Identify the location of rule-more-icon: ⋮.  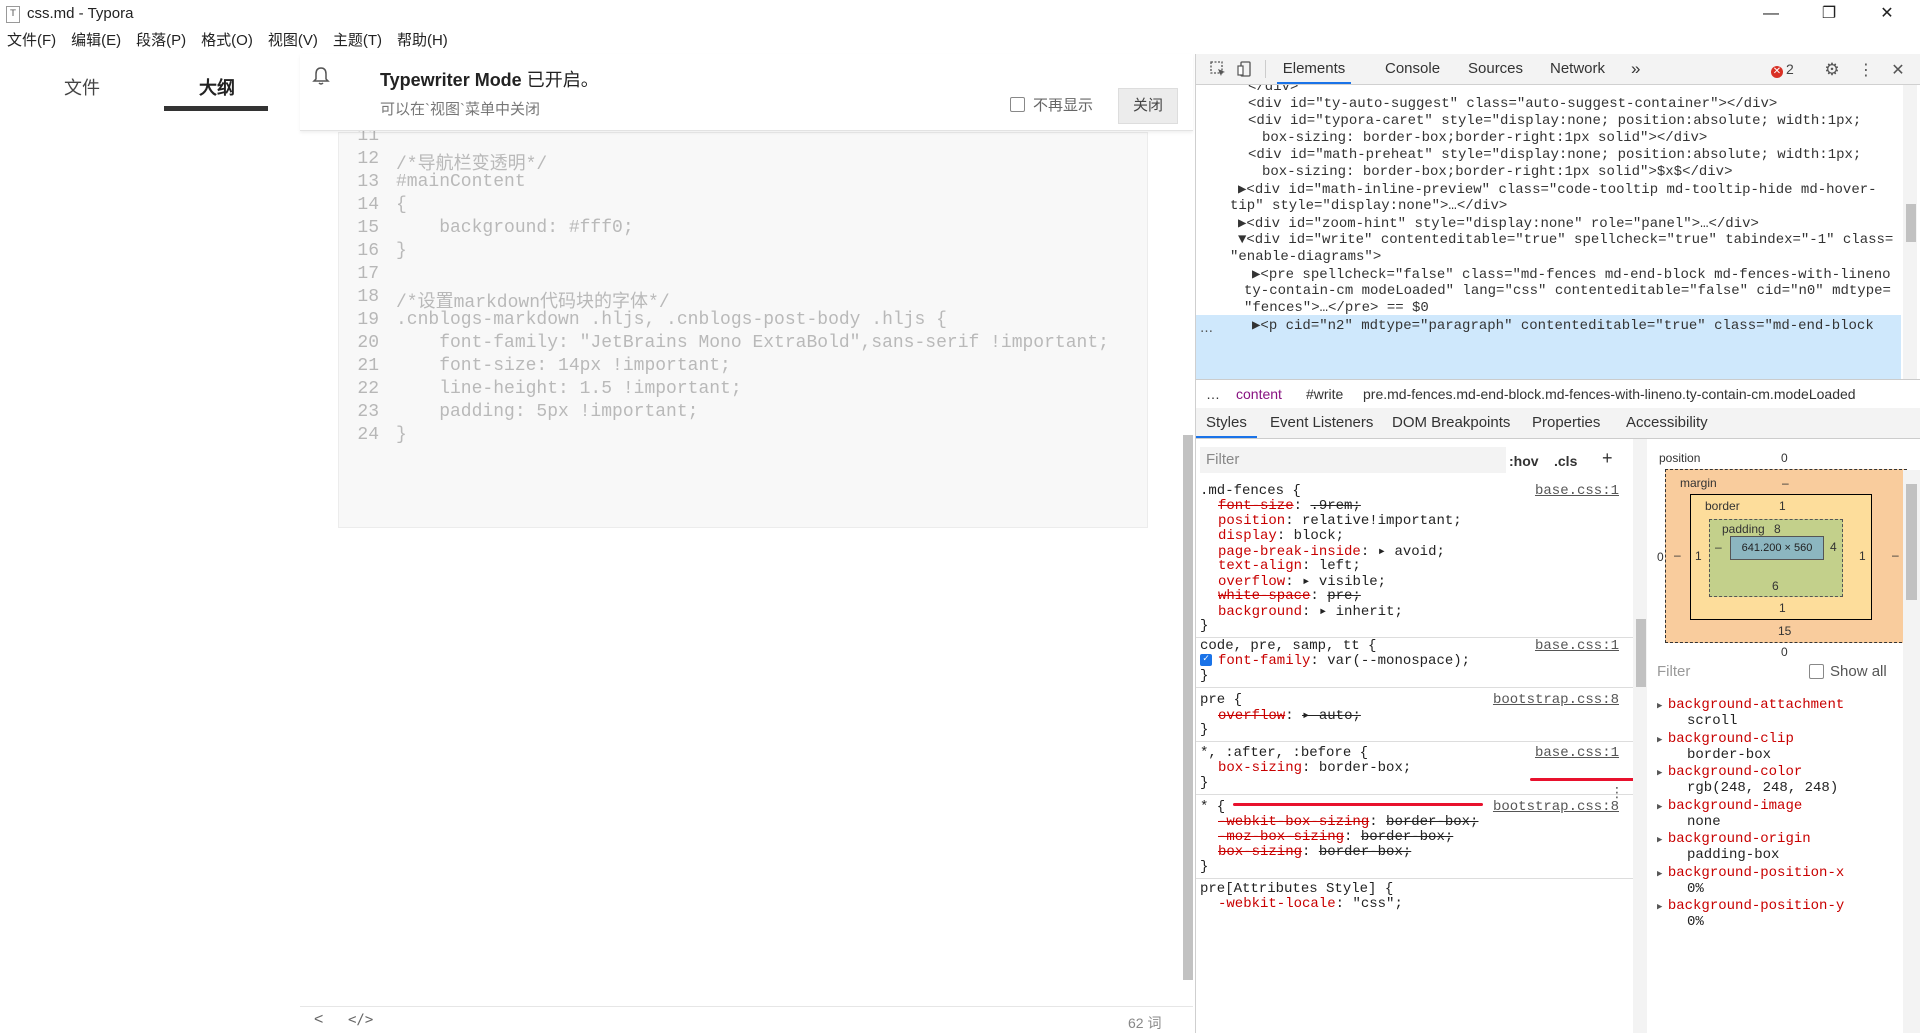
(1617, 793).